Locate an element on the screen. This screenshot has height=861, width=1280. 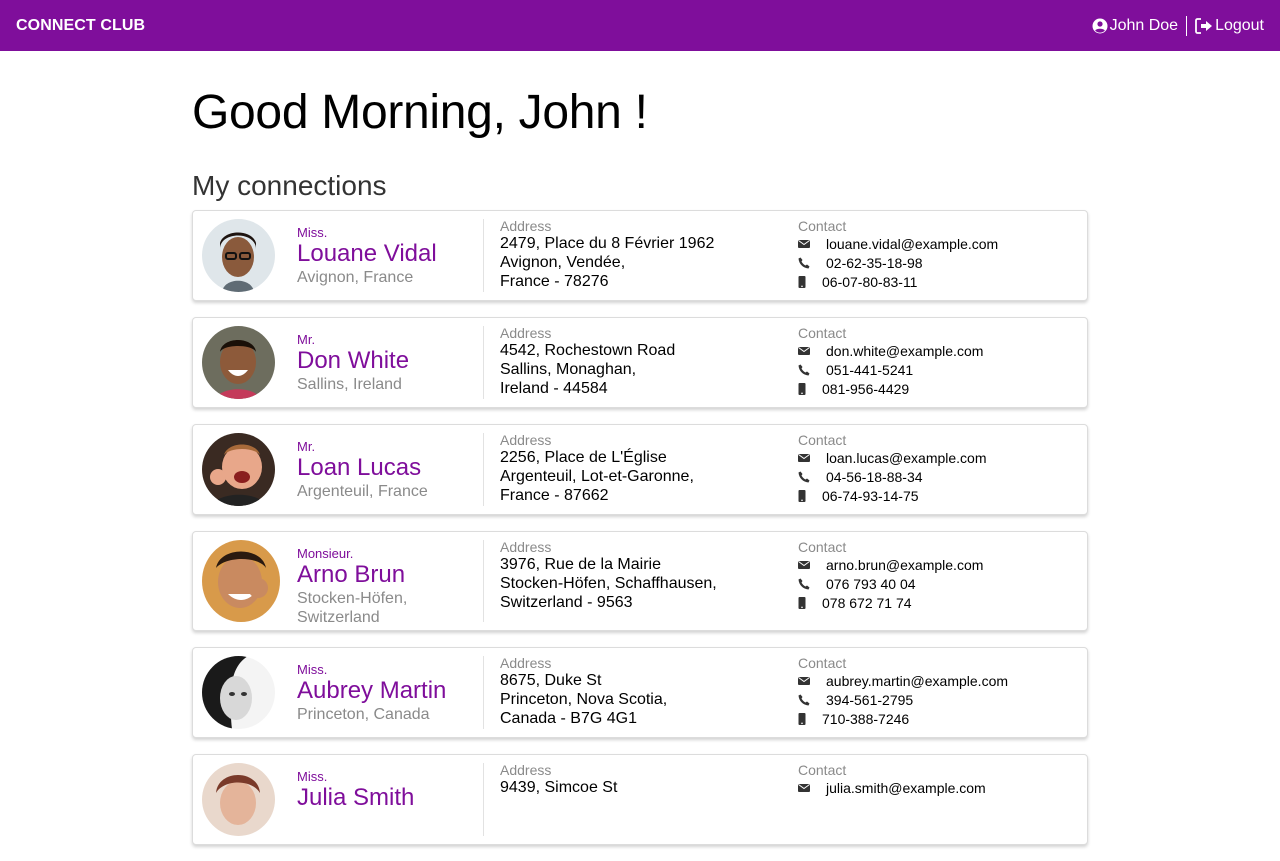
phone-value: 02-62-35-18-98 is located at coordinates (874, 263).